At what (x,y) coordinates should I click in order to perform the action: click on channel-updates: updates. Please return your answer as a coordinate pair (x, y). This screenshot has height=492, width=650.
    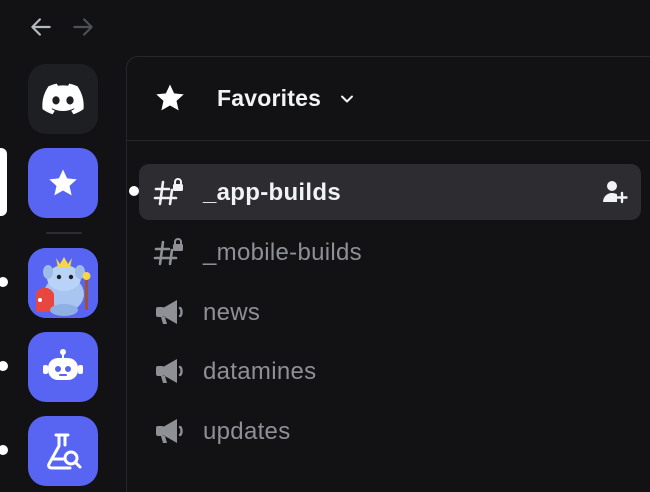
    Looking at the image, I should click on (390, 431).